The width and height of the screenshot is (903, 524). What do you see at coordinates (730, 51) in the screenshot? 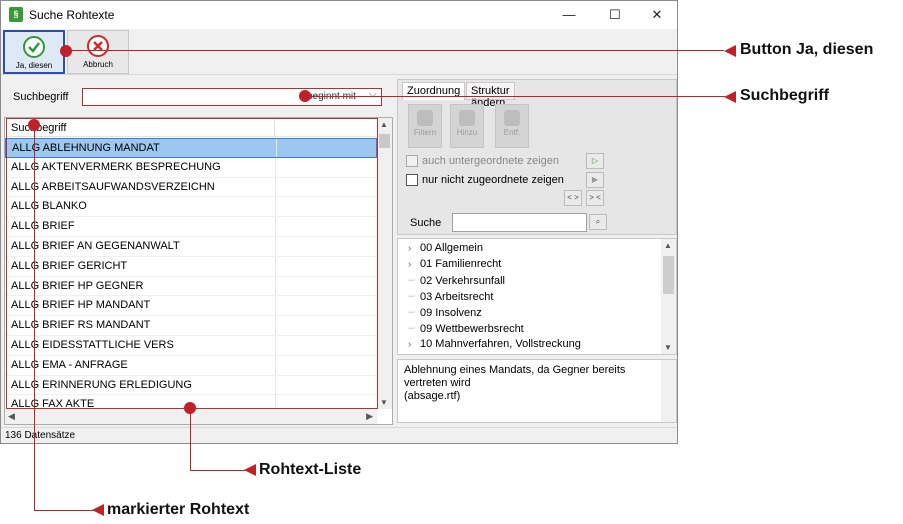
I see `callout-arrow-ja` at bounding box center [730, 51].